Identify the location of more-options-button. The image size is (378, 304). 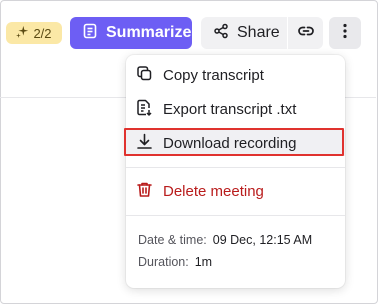
(345, 33).